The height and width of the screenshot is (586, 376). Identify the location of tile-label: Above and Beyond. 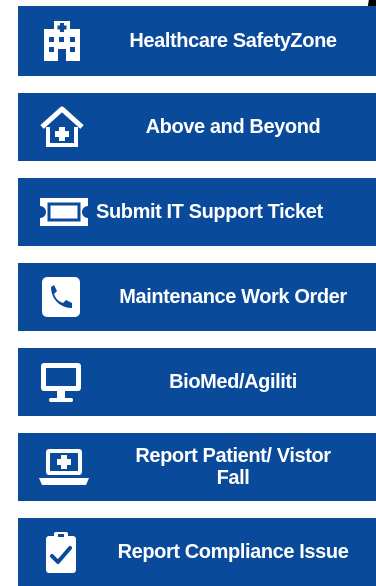
(233, 127).